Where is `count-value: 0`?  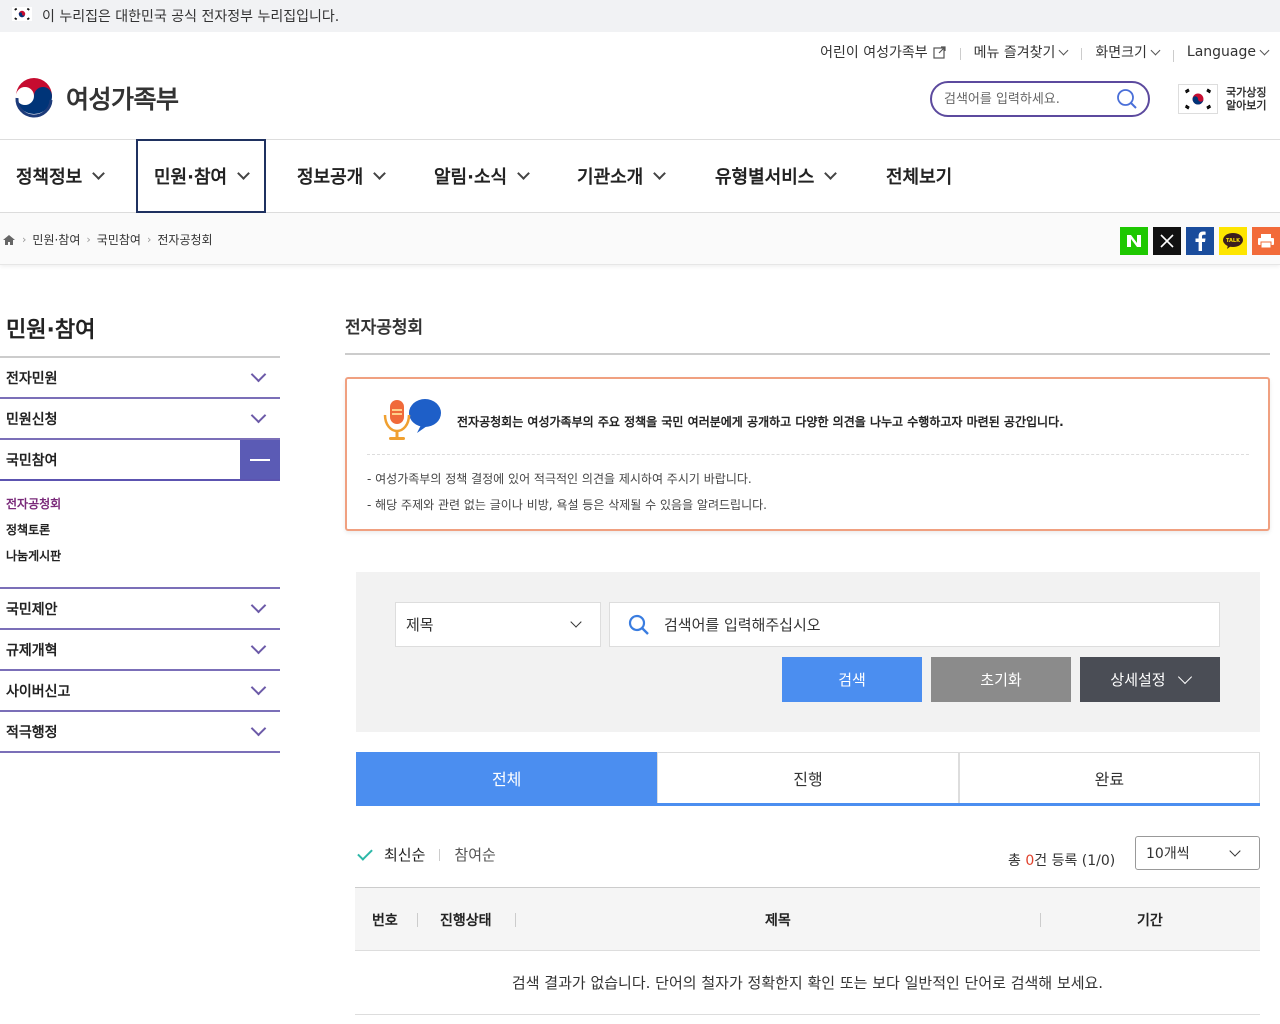
count-value: 0 is located at coordinates (1030, 861).